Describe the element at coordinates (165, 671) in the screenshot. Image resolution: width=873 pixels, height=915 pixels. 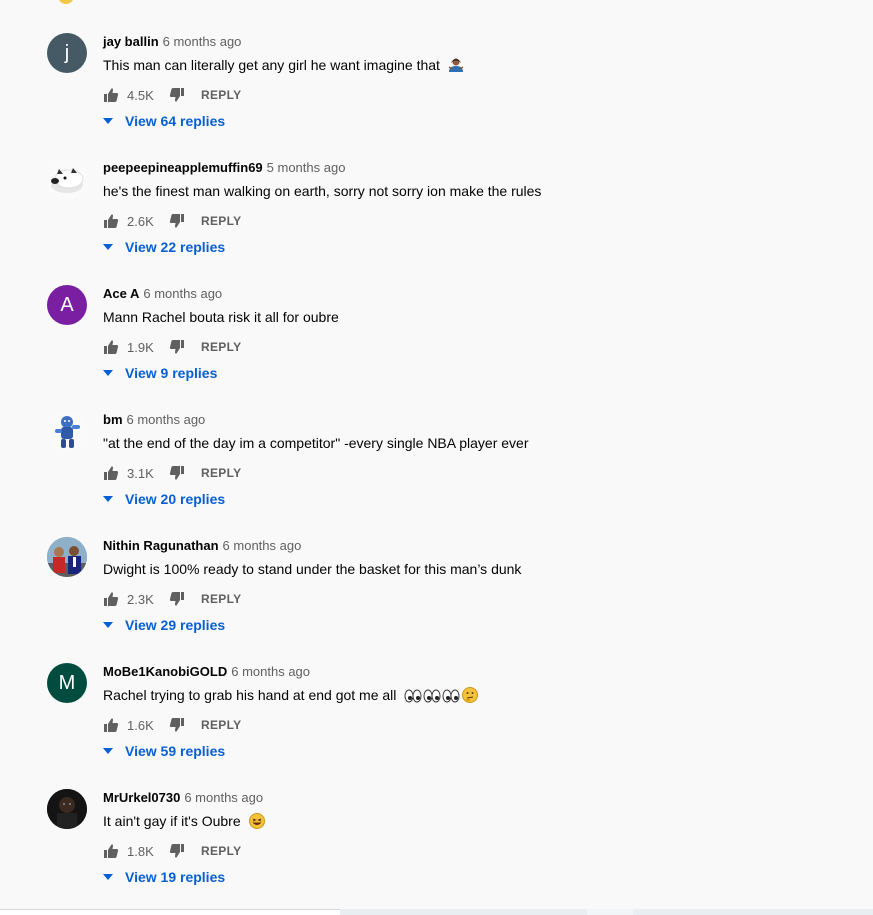
I see `author-name: MoBe1KanobiGOLD` at that location.